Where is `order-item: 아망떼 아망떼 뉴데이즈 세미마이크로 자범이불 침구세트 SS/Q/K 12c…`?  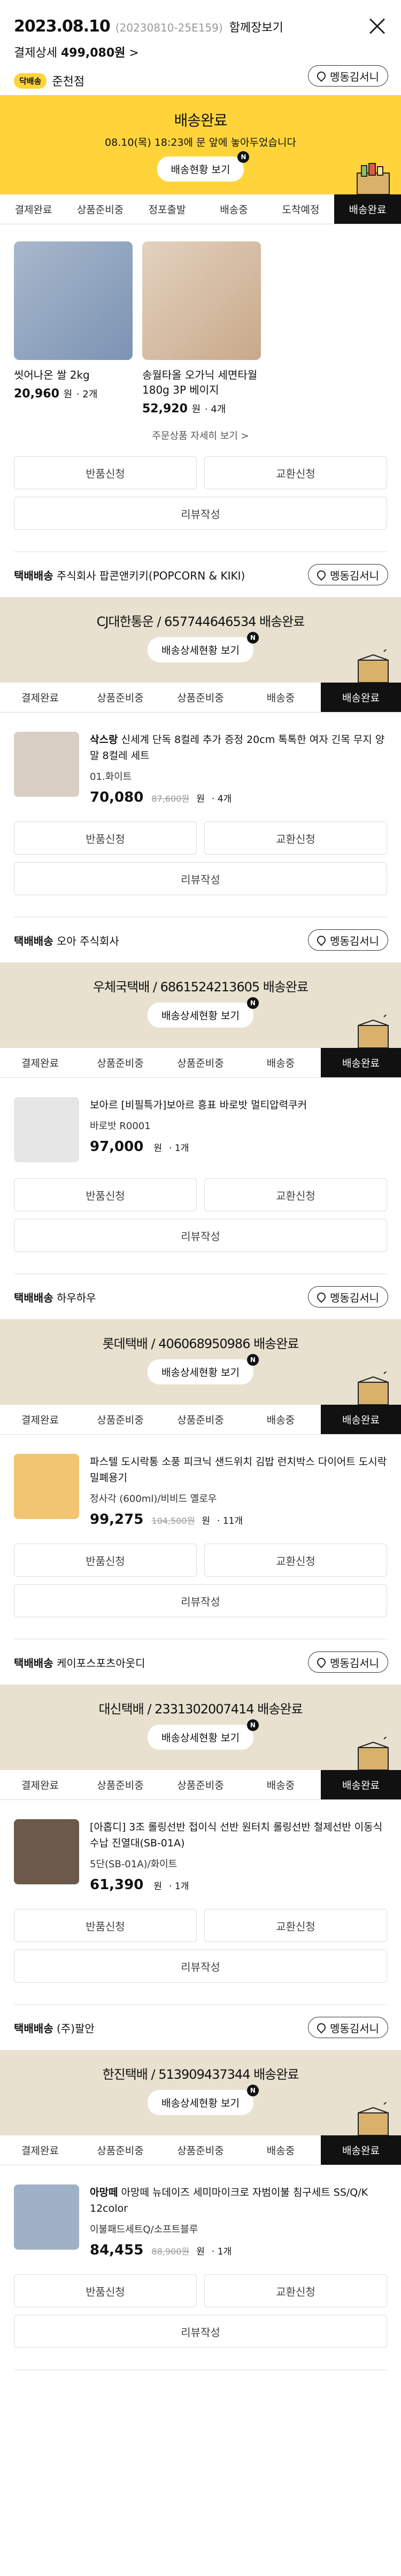
order-item: 아망떼 아망떼 뉴데이즈 세미마이크로 자범이불 침구세트 SS/Q/K 12c… is located at coordinates (200, 2219).